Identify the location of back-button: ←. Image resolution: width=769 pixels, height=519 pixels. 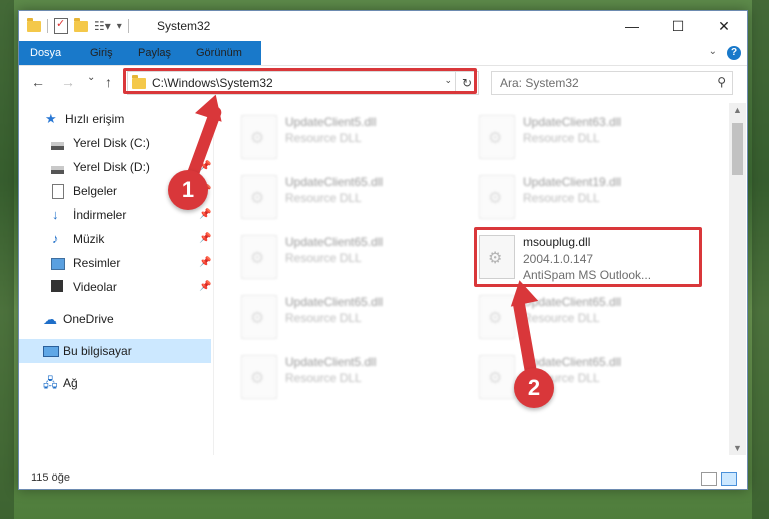
(38, 82).